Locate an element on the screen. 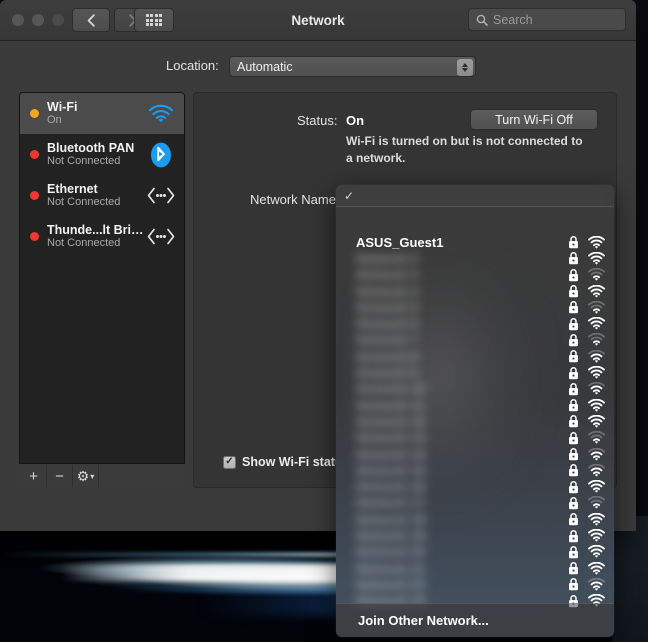  network-ssid-label: Network 4 is located at coordinates (387, 291).